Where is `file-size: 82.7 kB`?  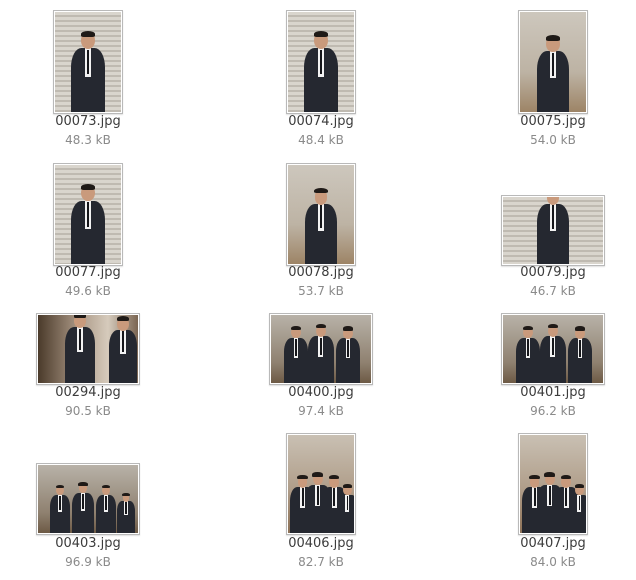
file-size: 82.7 kB is located at coordinates (321, 562).